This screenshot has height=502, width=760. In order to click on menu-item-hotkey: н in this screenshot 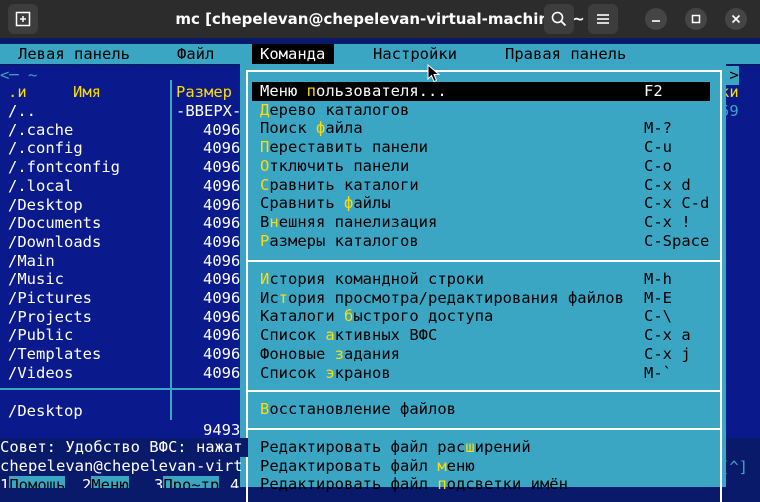, I will do `click(274, 221)`.